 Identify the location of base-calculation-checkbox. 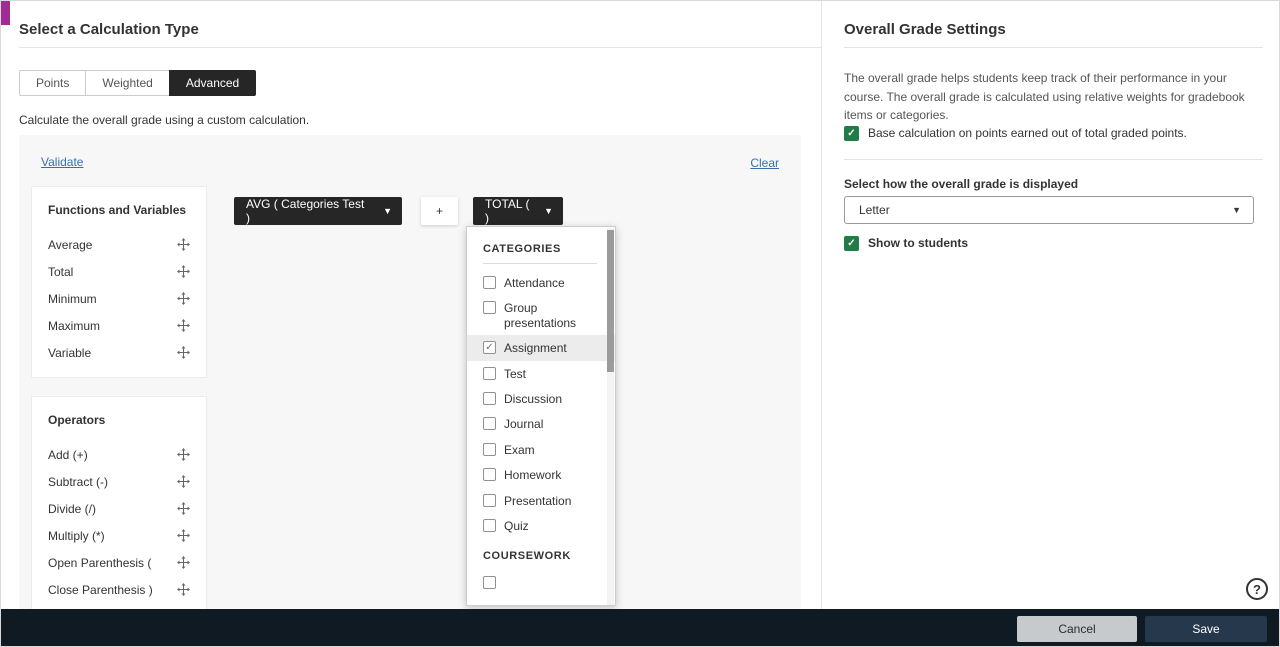
(851, 133).